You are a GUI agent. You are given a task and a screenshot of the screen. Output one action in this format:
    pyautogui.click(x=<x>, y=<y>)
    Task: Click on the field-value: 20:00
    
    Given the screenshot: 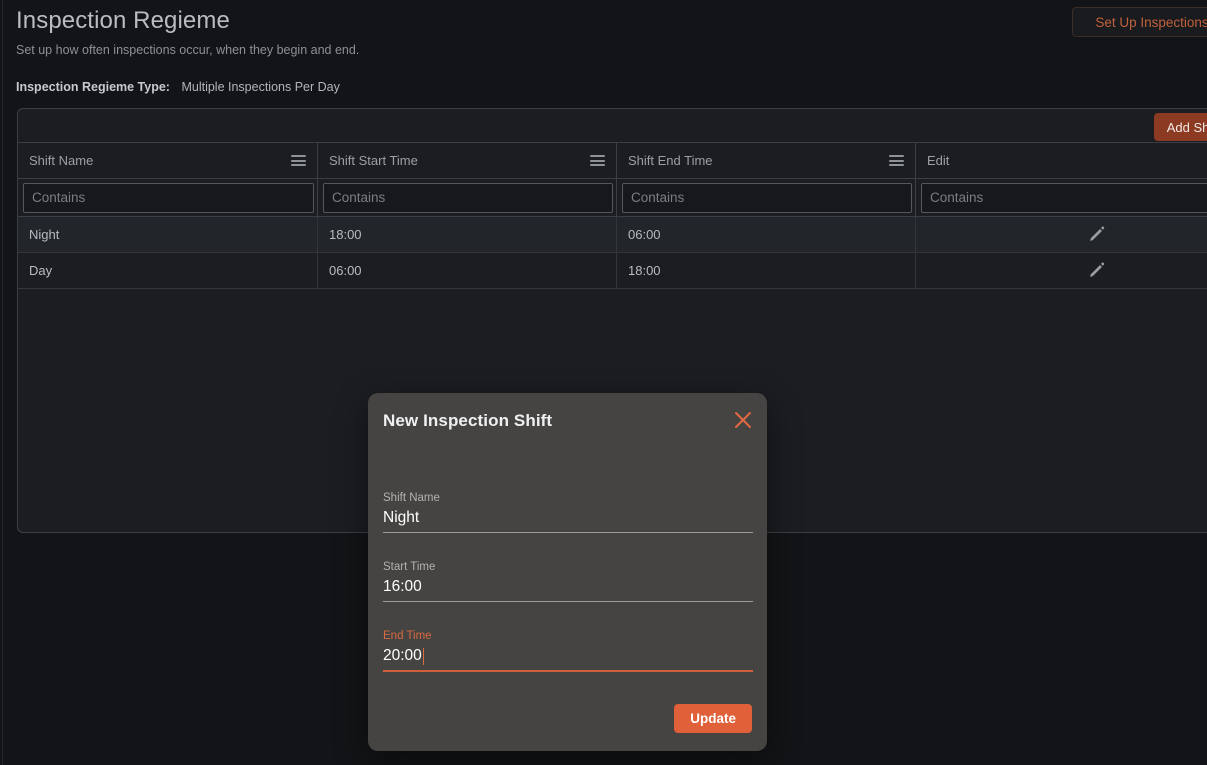 What is the action you would take?
    pyautogui.click(x=402, y=655)
    